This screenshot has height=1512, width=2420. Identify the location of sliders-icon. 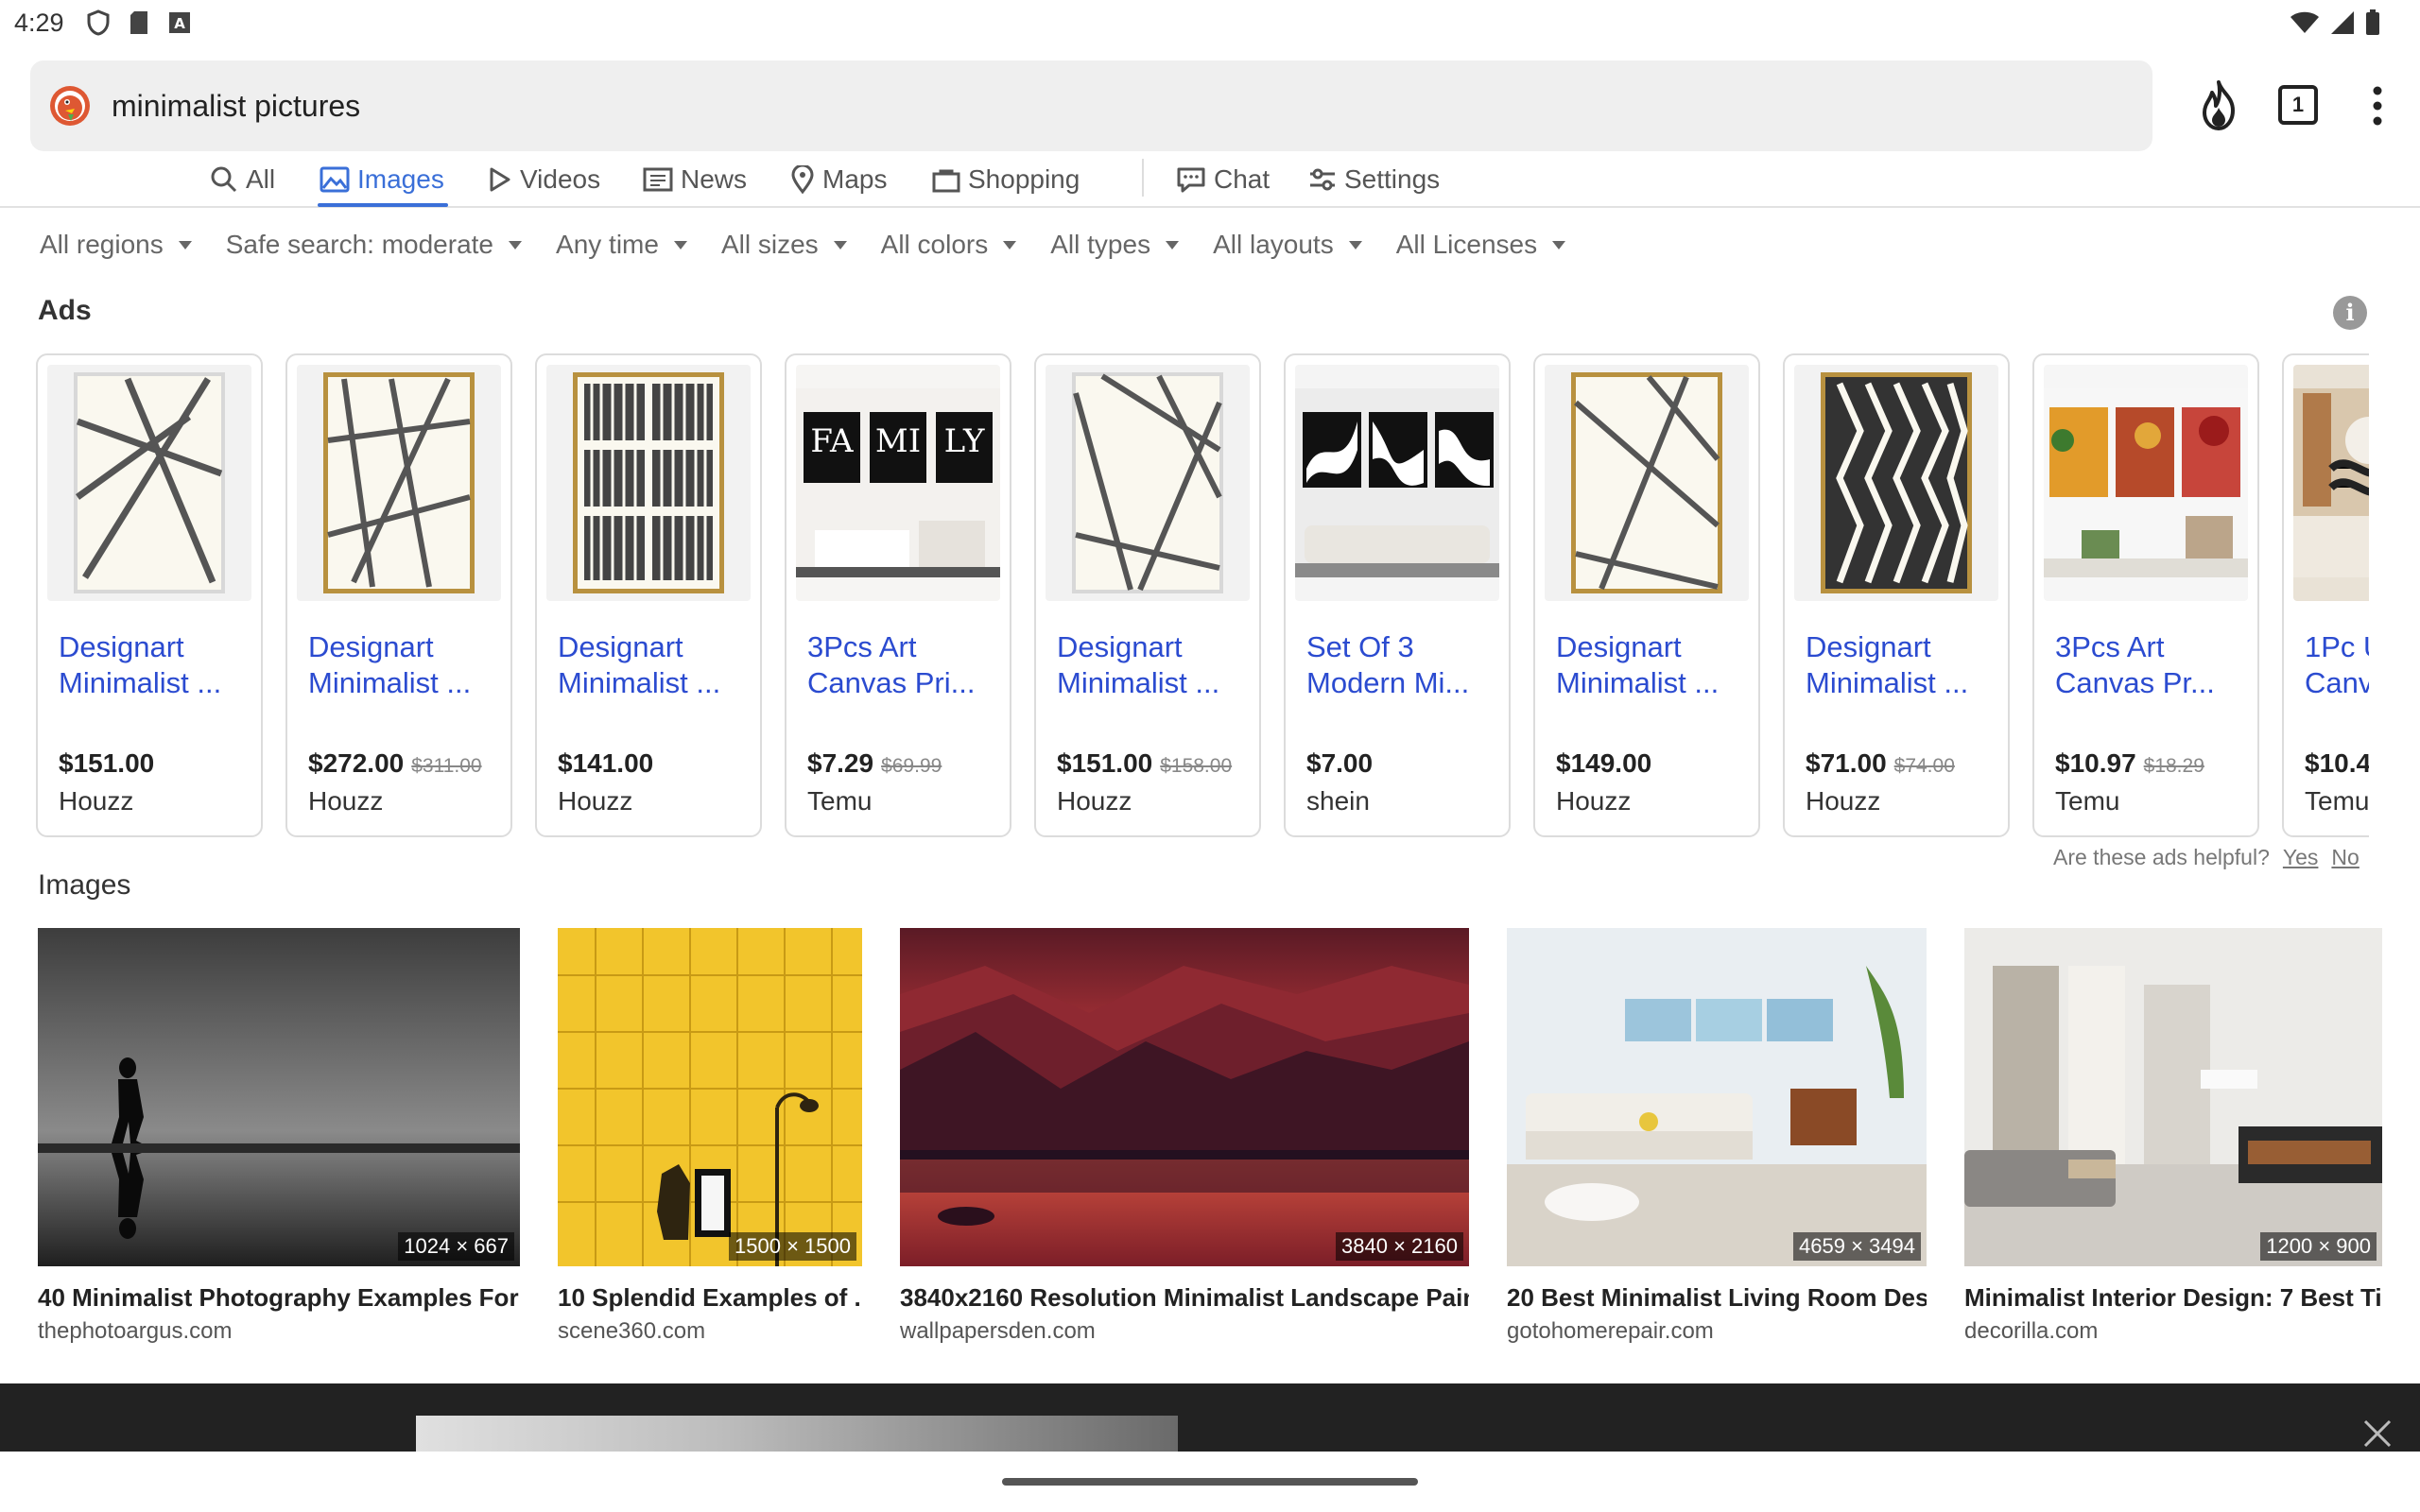
(1322, 179).